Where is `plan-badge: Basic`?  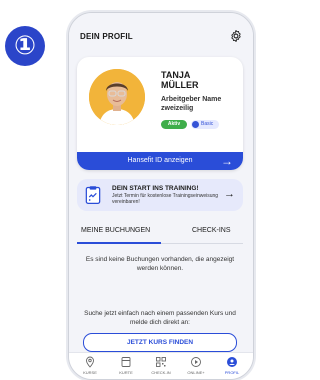 plan-badge: Basic is located at coordinates (205, 124).